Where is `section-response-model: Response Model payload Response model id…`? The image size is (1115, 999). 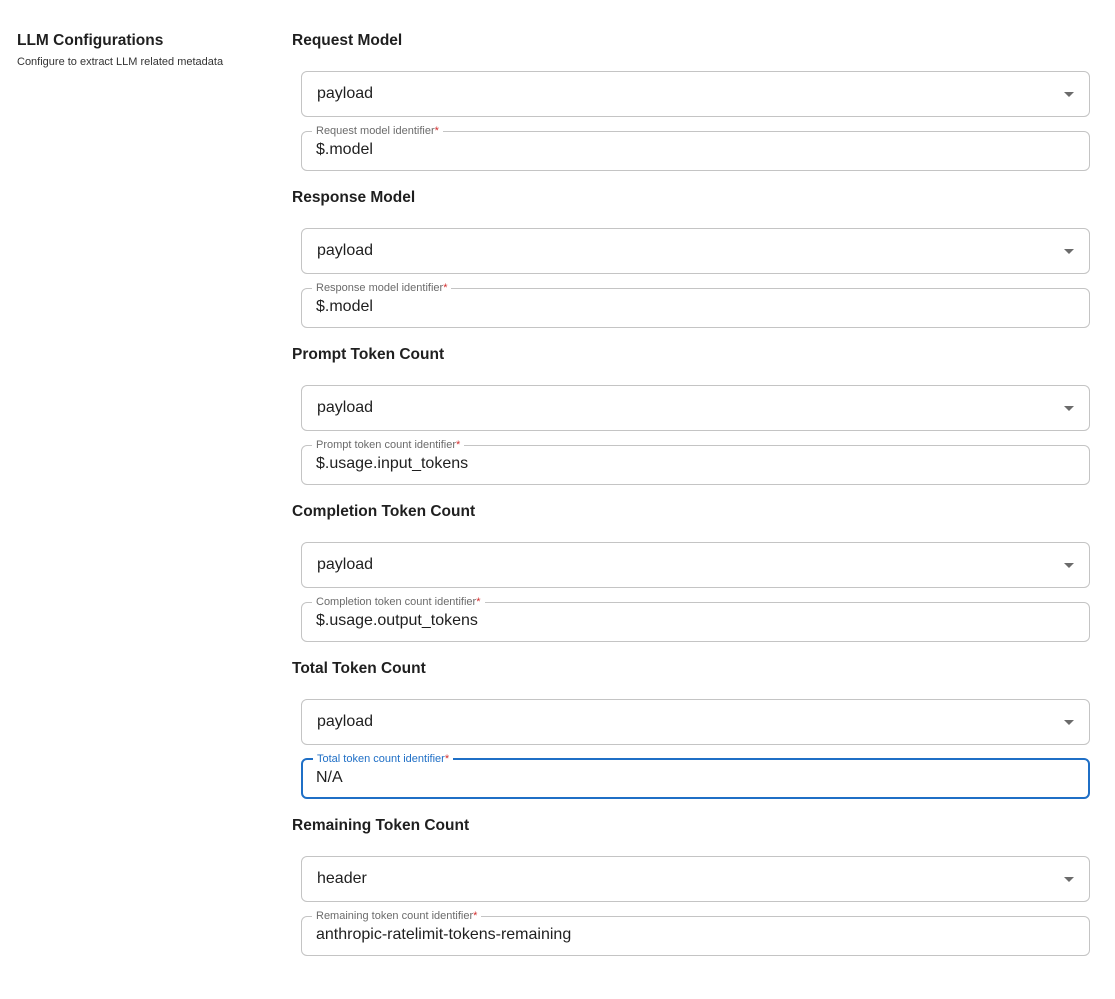
section-response-model: Response Model payload Response model id… is located at coordinates (691, 266).